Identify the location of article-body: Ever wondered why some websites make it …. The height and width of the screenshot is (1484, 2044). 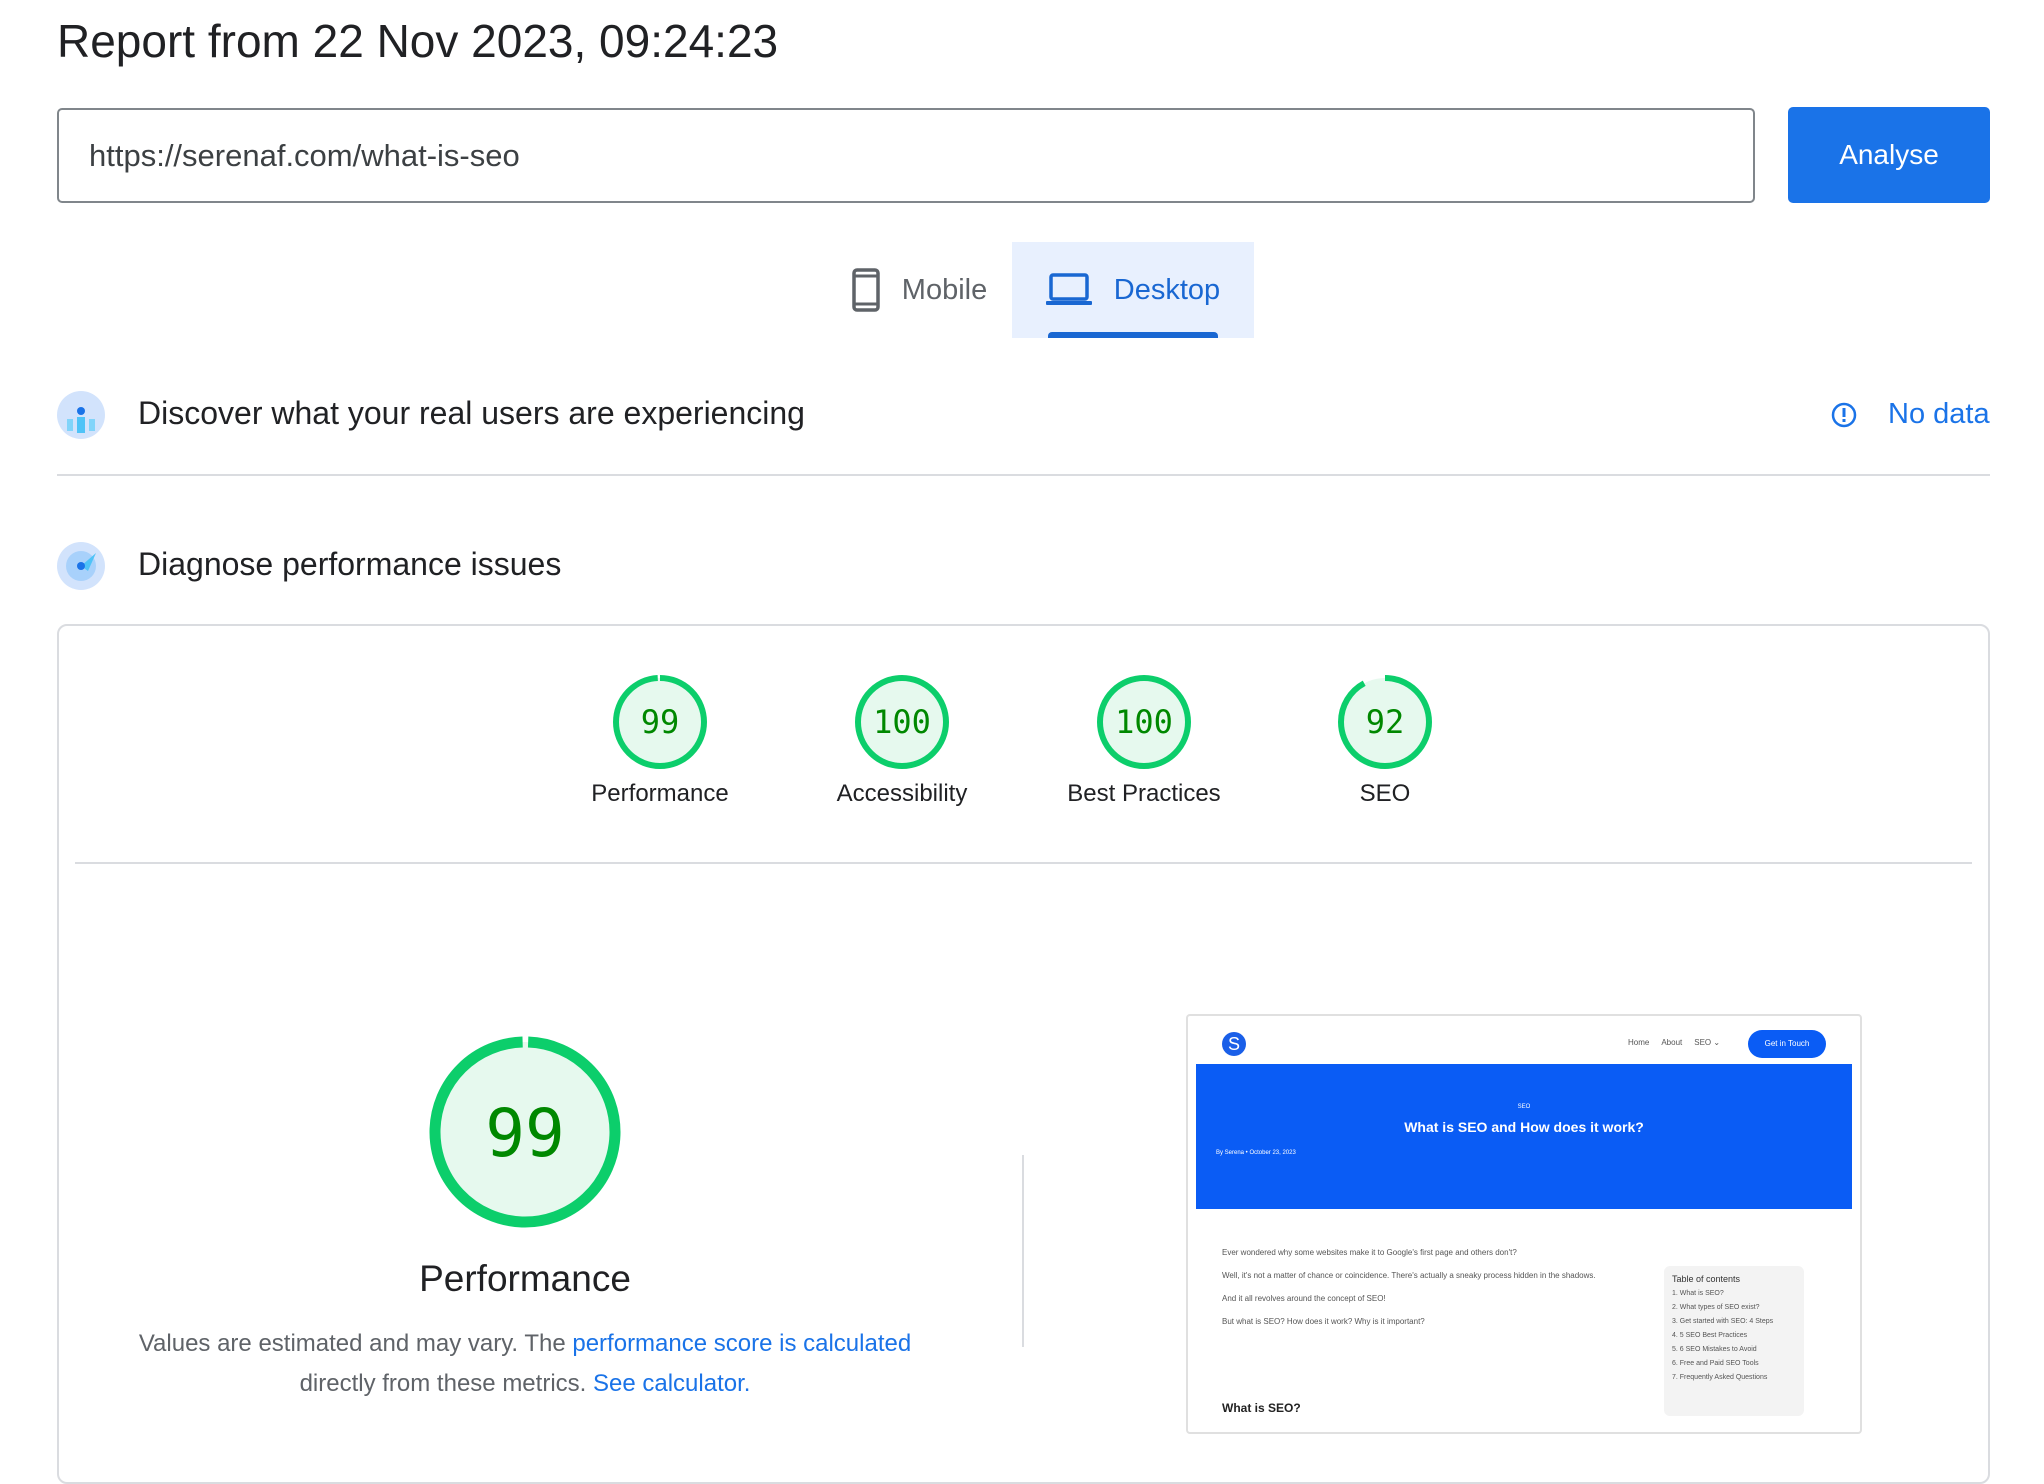
(1412, 1294).